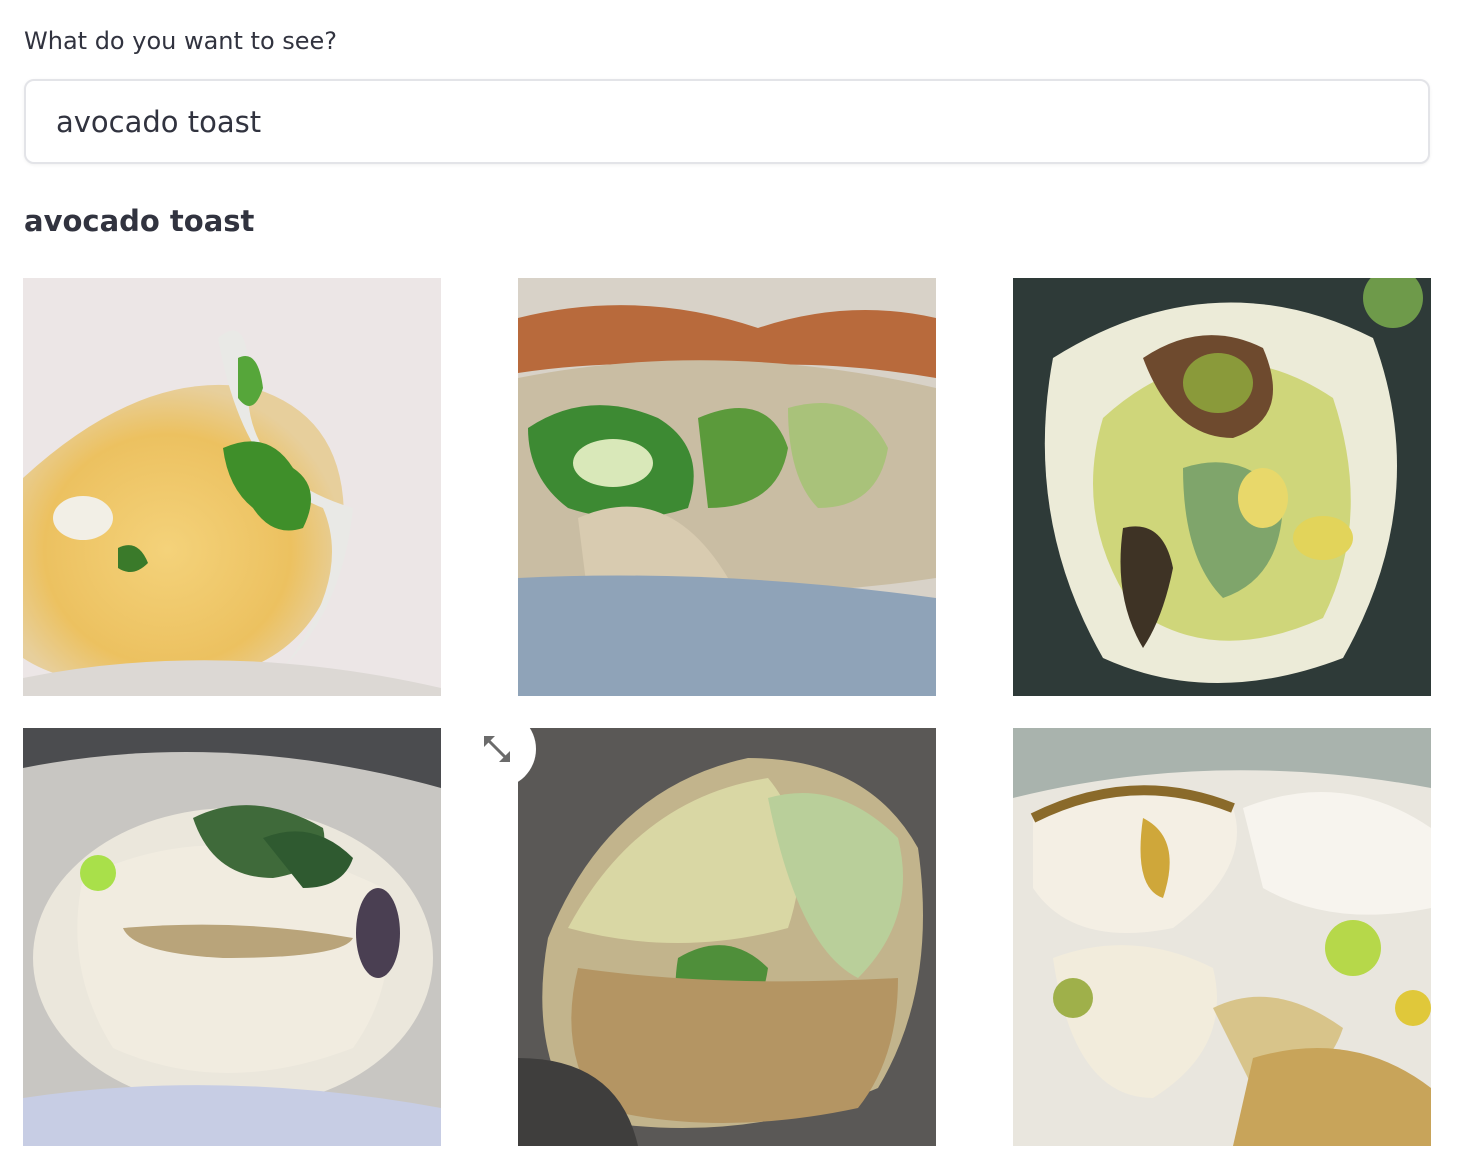 The height and width of the screenshot is (1168, 1458). What do you see at coordinates (181, 41) in the screenshot?
I see `prompt-label: What do you want to see?` at bounding box center [181, 41].